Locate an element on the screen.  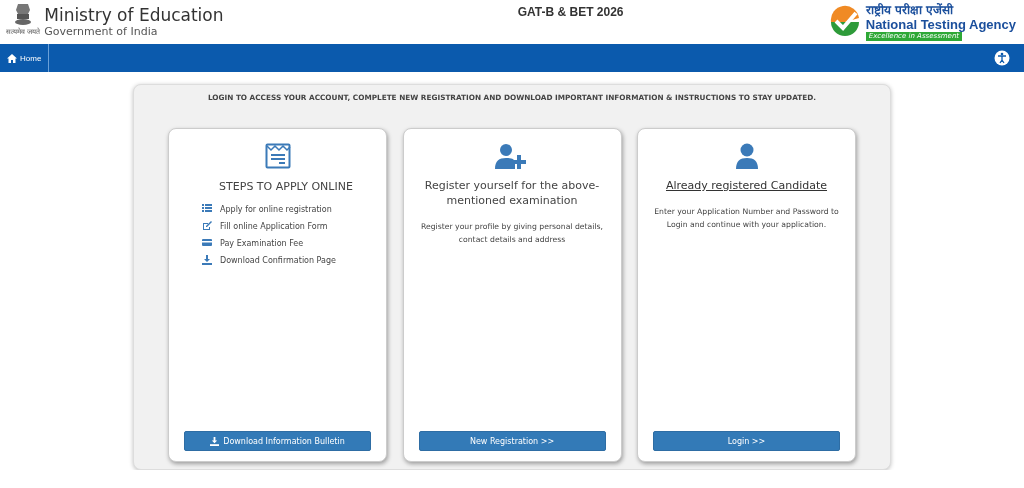
list-icon is located at coordinates (207, 209).